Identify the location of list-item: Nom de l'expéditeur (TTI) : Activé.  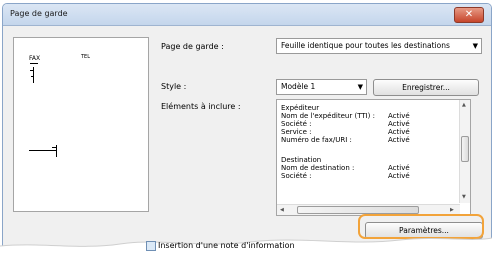
(345, 116).